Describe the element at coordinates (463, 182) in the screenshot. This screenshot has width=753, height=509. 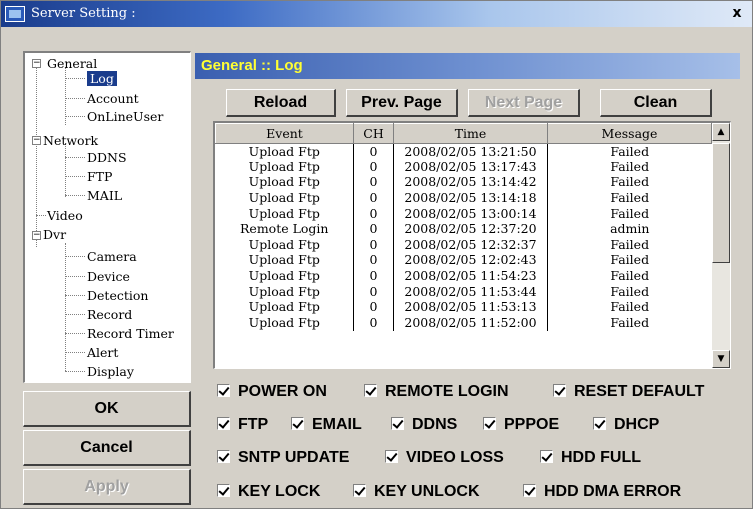
I see `table-row: Upload Ftp 0 2008/02/05 13:14:42 Failed` at that location.